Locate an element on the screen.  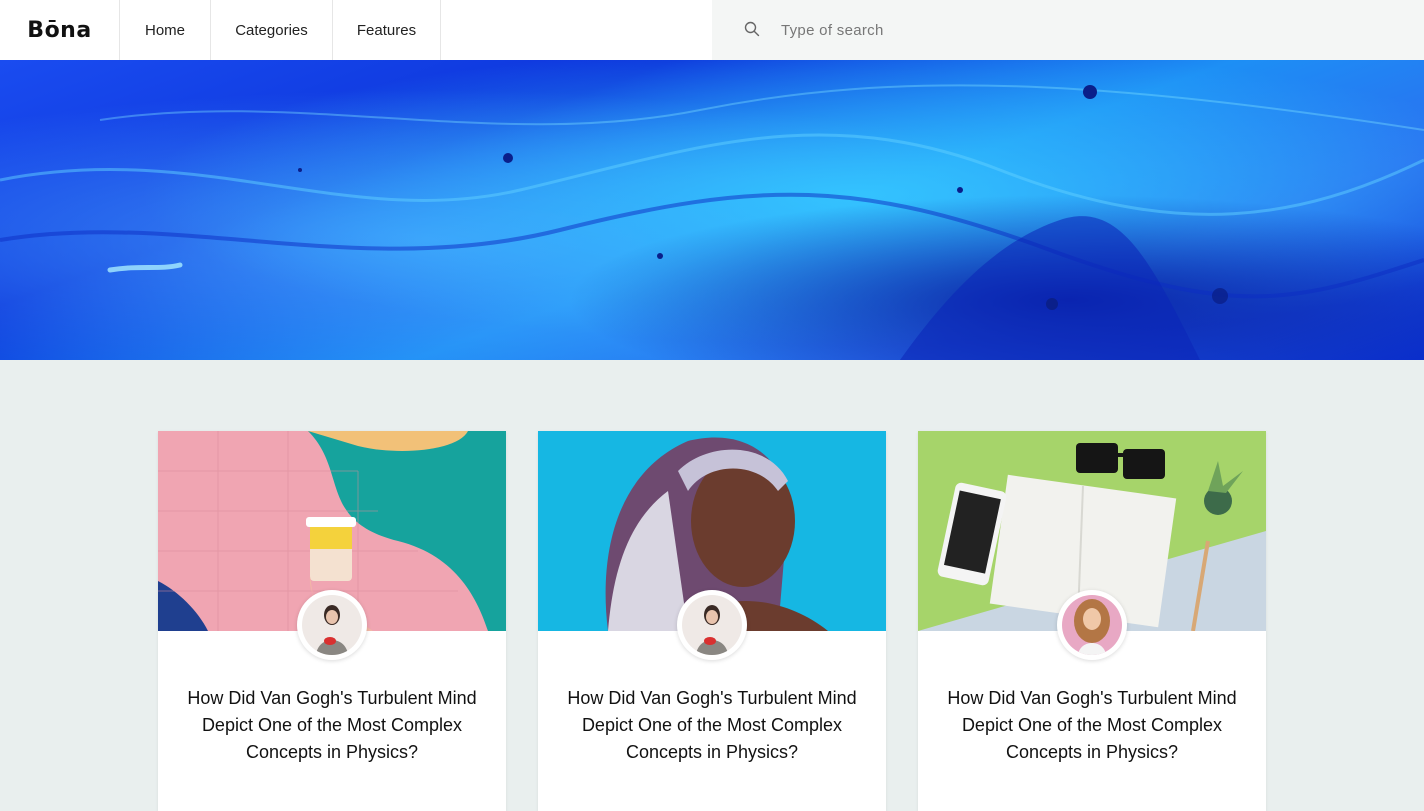
search-bar is located at coordinates (1068, 30).